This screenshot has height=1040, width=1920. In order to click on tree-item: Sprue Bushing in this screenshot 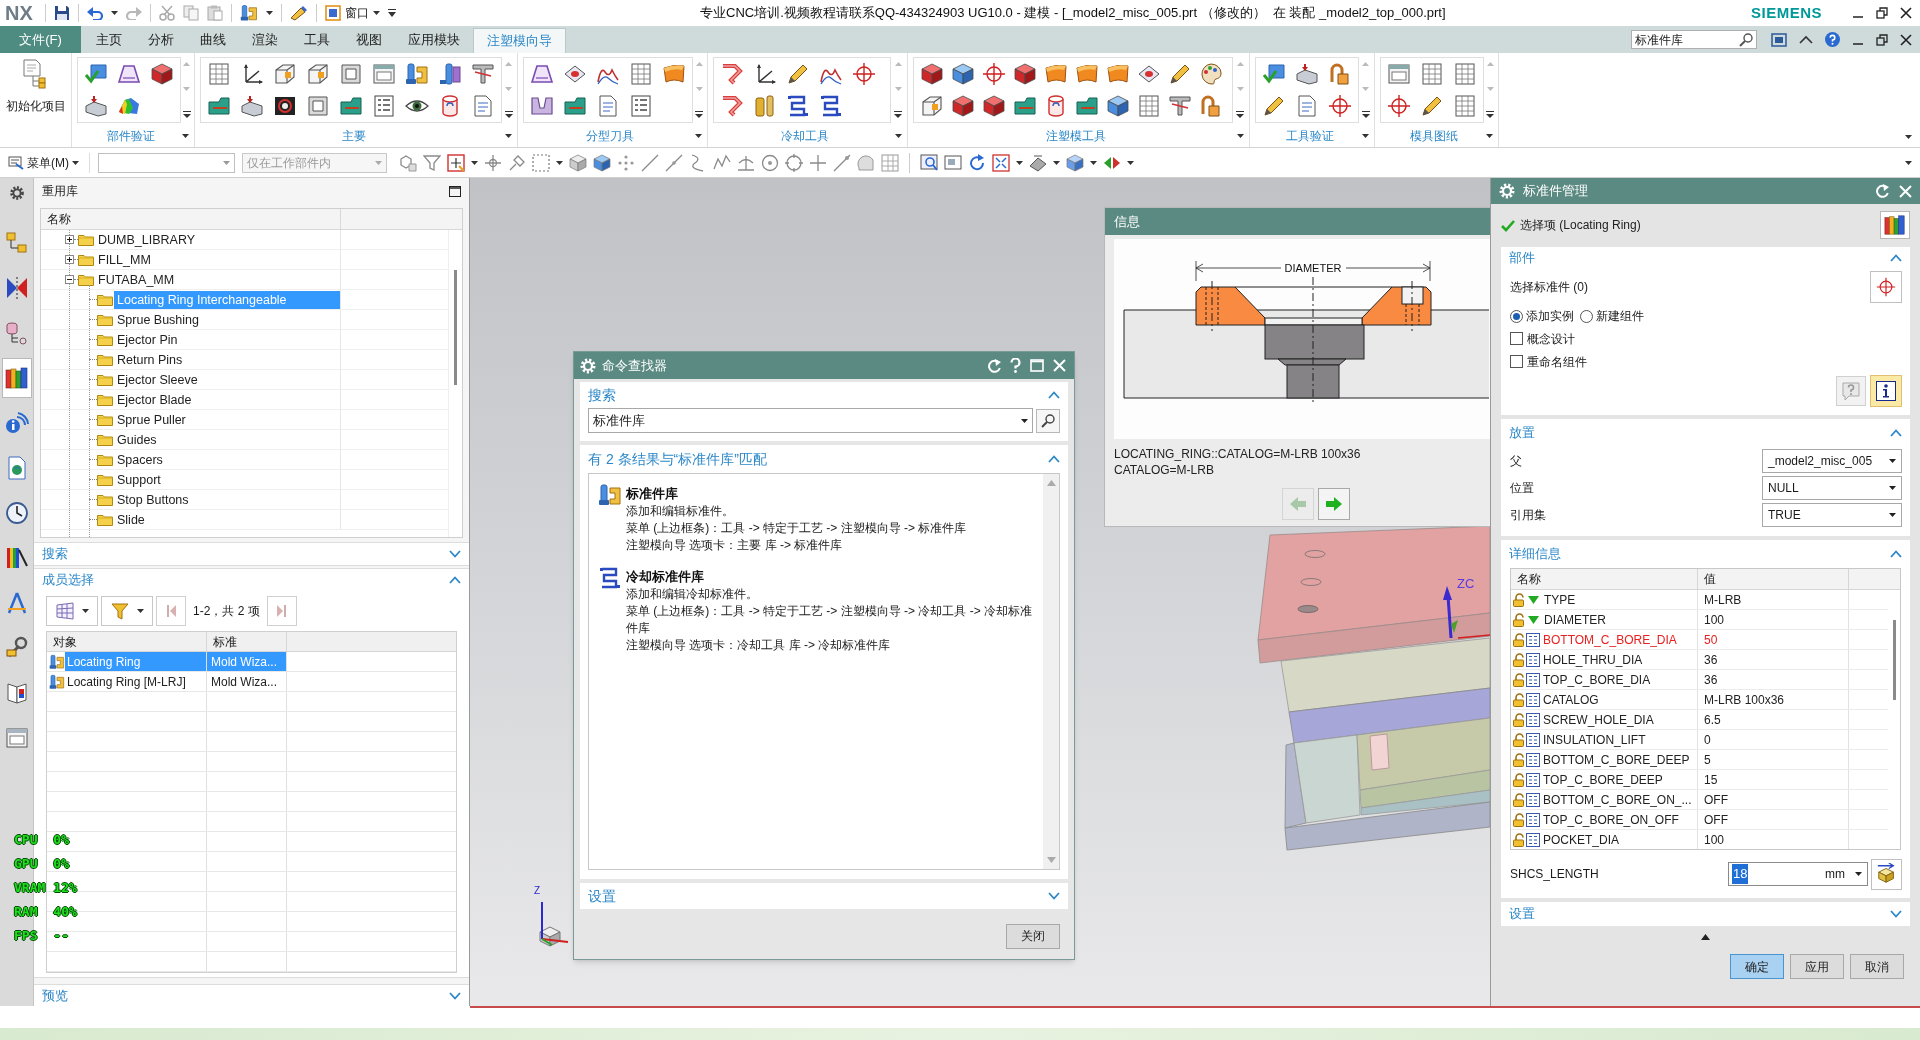, I will do `click(158, 319)`.